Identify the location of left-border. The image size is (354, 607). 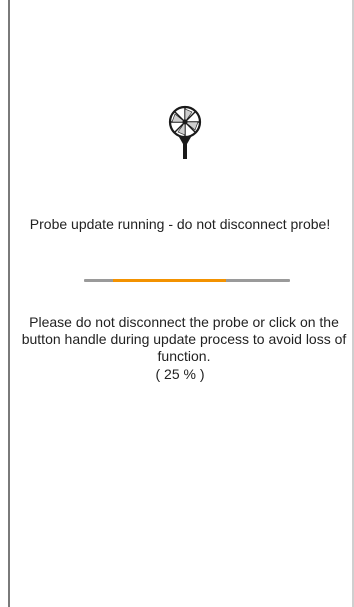
(9, 303).